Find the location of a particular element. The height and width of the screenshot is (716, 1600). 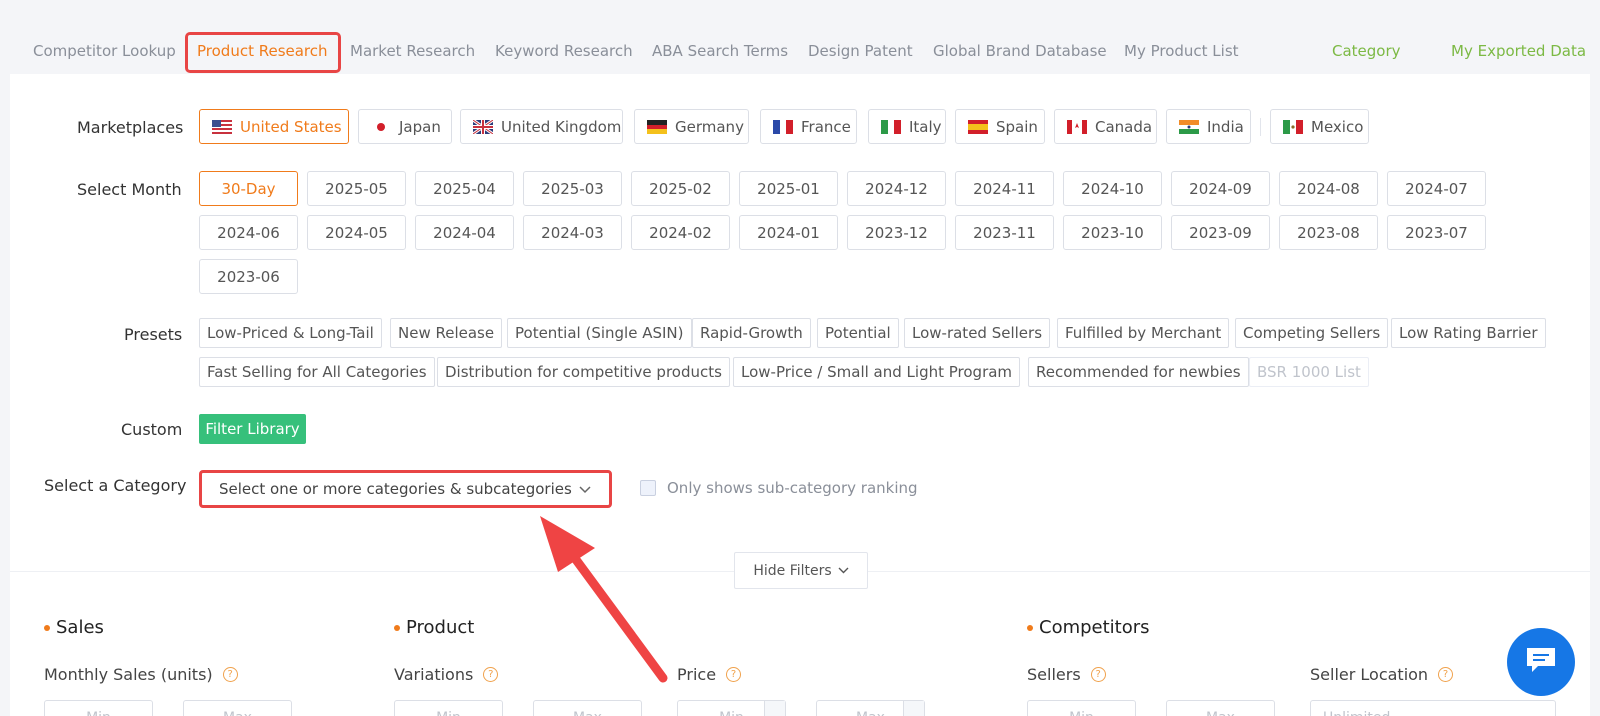

preset-potential-single-asin: Potential (Single ASIN) is located at coordinates (599, 333).